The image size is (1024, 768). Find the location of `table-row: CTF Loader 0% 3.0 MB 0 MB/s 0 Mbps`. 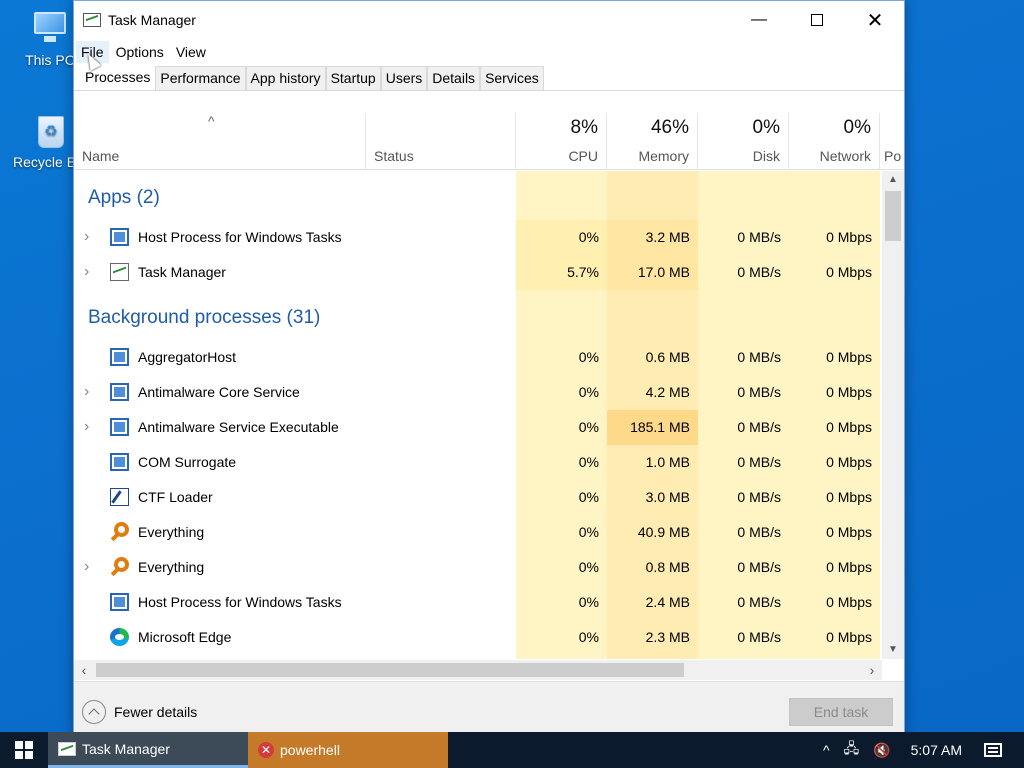

table-row: CTF Loader 0% 3.0 MB 0 MB/s 0 Mbps is located at coordinates (478, 497).